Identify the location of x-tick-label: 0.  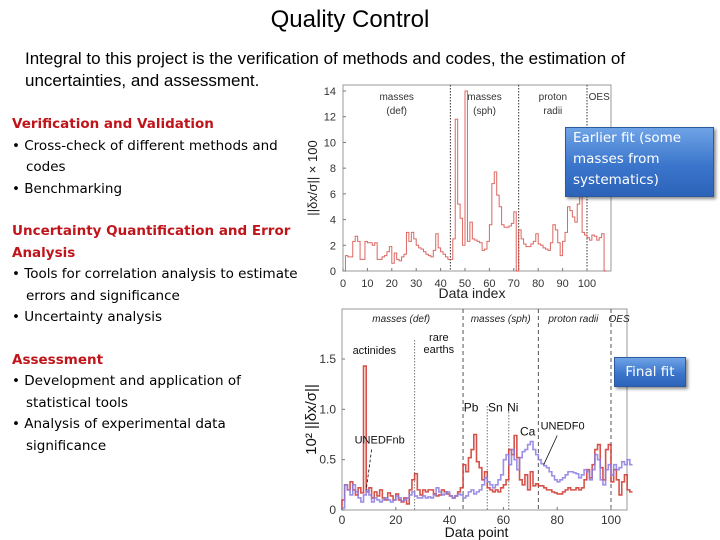
(342, 520).